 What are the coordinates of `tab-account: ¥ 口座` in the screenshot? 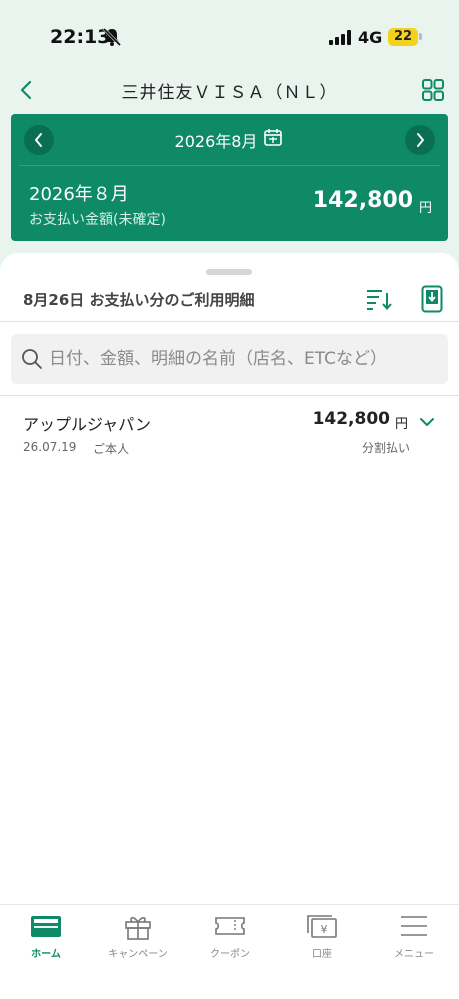 It's located at (322, 952).